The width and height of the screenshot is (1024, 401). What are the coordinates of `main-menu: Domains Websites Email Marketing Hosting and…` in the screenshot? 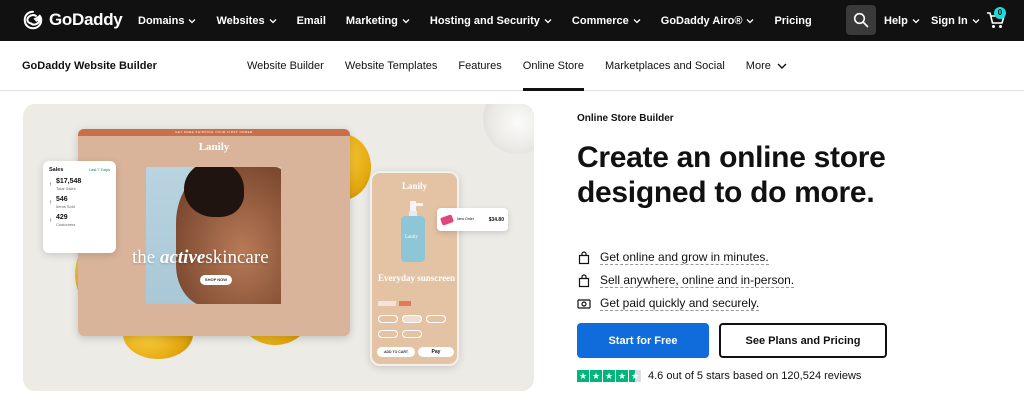 It's located at (485, 20).